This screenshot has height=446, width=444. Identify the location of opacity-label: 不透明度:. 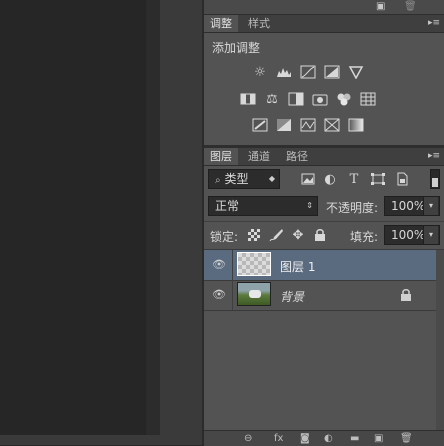
(352, 208).